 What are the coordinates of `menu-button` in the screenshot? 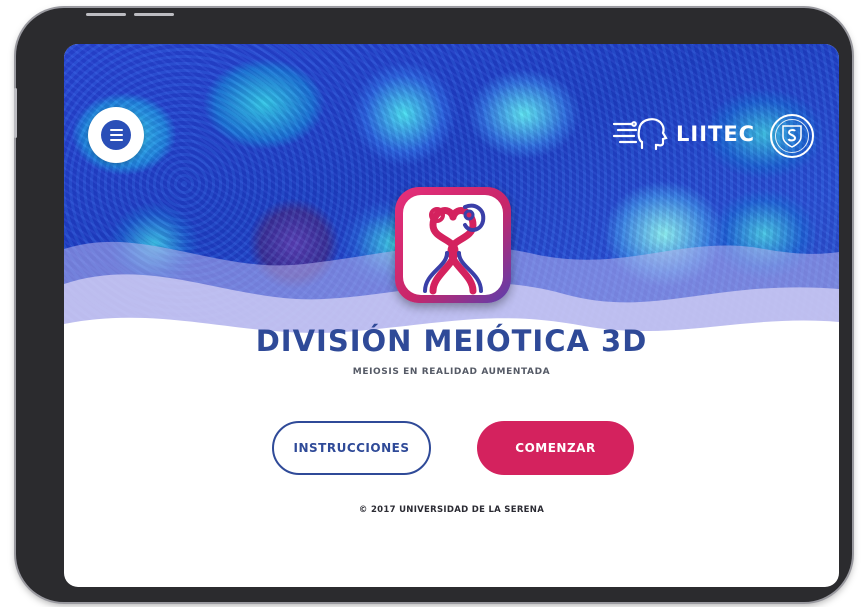 It's located at (116, 135).